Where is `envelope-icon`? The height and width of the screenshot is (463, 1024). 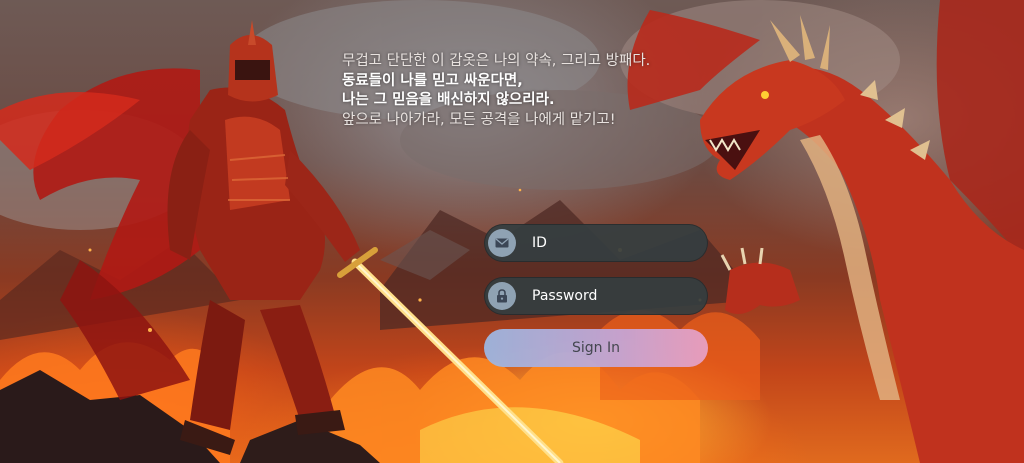 envelope-icon is located at coordinates (502, 243).